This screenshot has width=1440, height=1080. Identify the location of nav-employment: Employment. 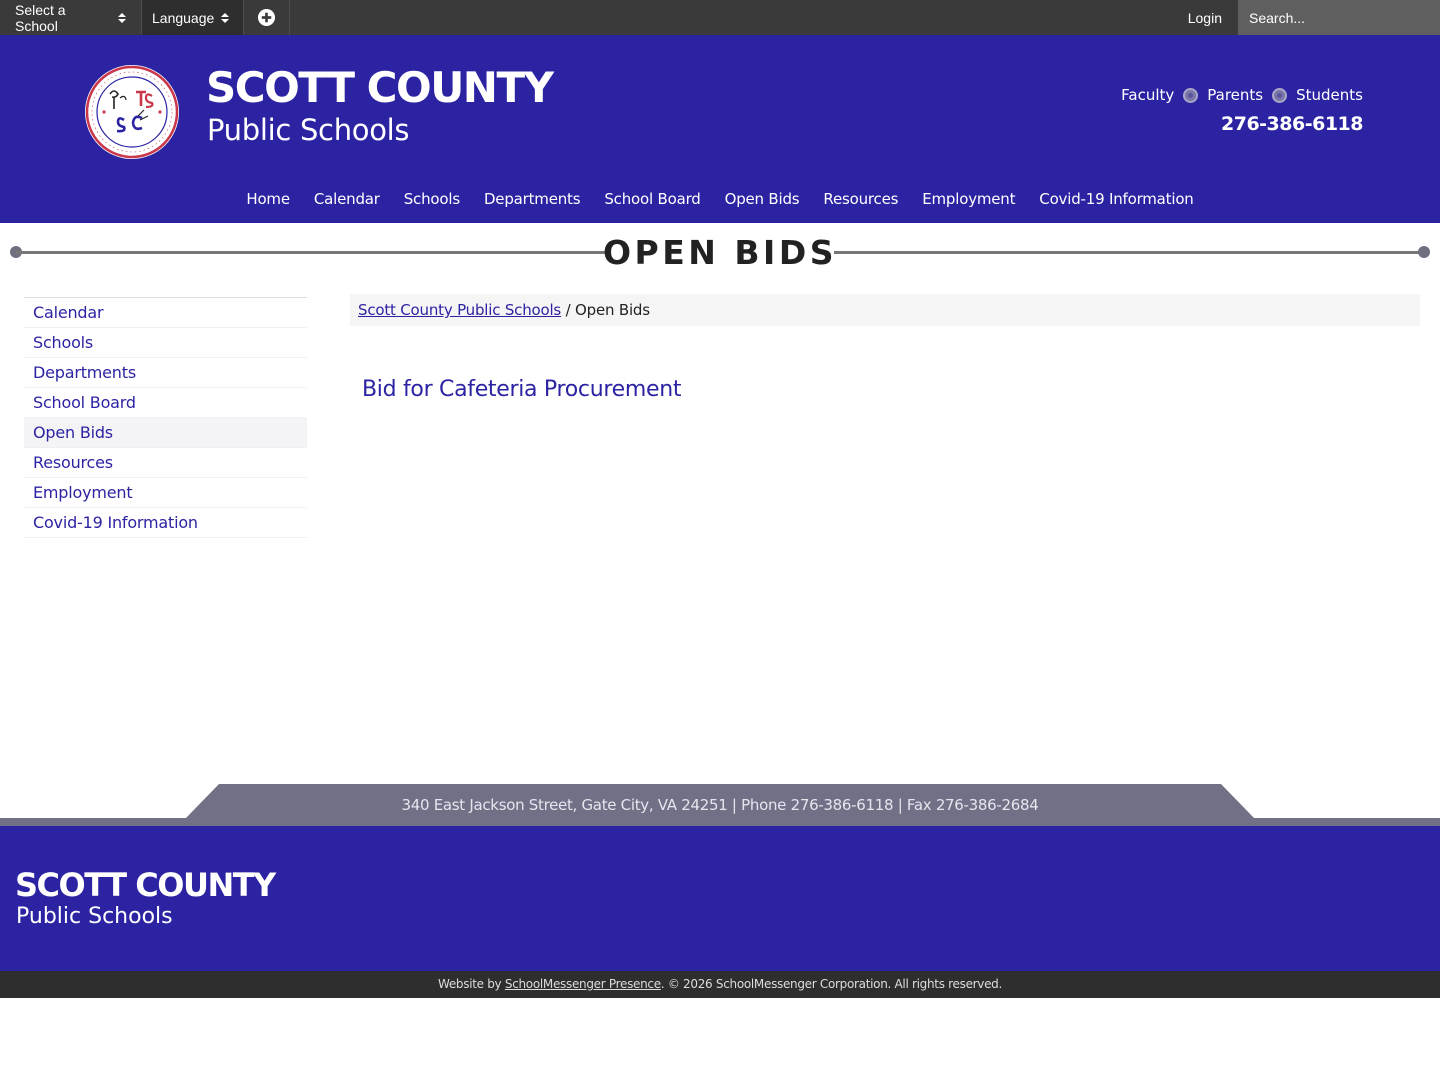
(968, 199).